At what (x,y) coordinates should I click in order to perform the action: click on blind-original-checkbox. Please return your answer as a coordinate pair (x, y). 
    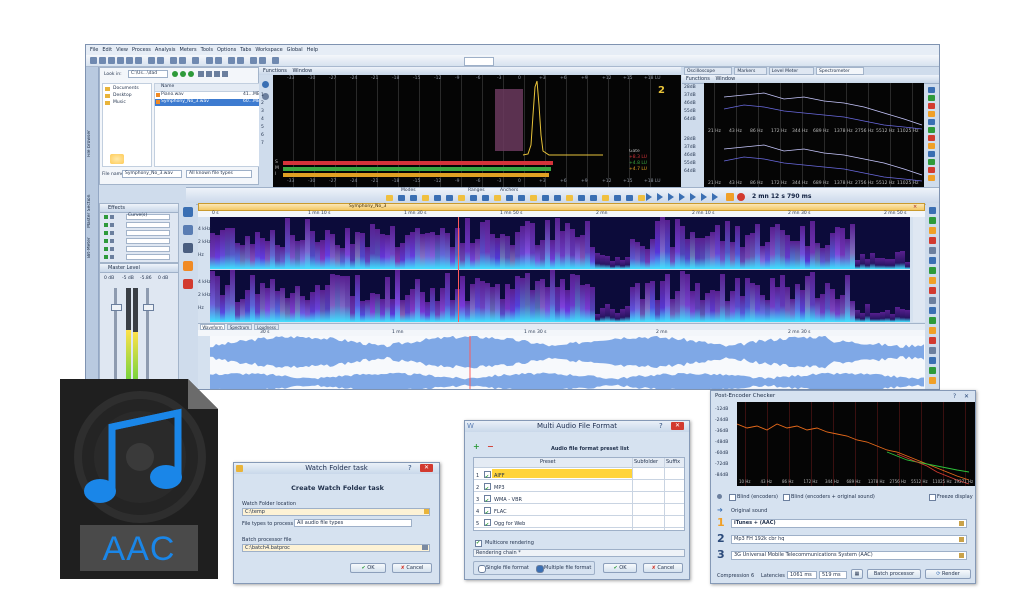
    Looking at the image, I should click on (786, 497).